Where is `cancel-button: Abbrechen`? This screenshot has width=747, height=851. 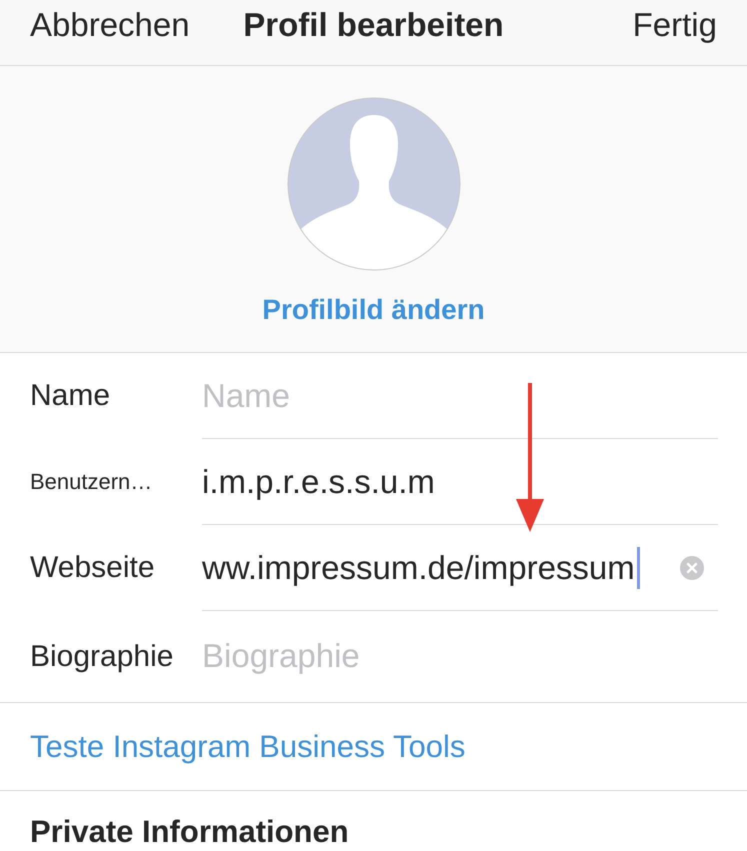 cancel-button: Abbrechen is located at coordinates (110, 25).